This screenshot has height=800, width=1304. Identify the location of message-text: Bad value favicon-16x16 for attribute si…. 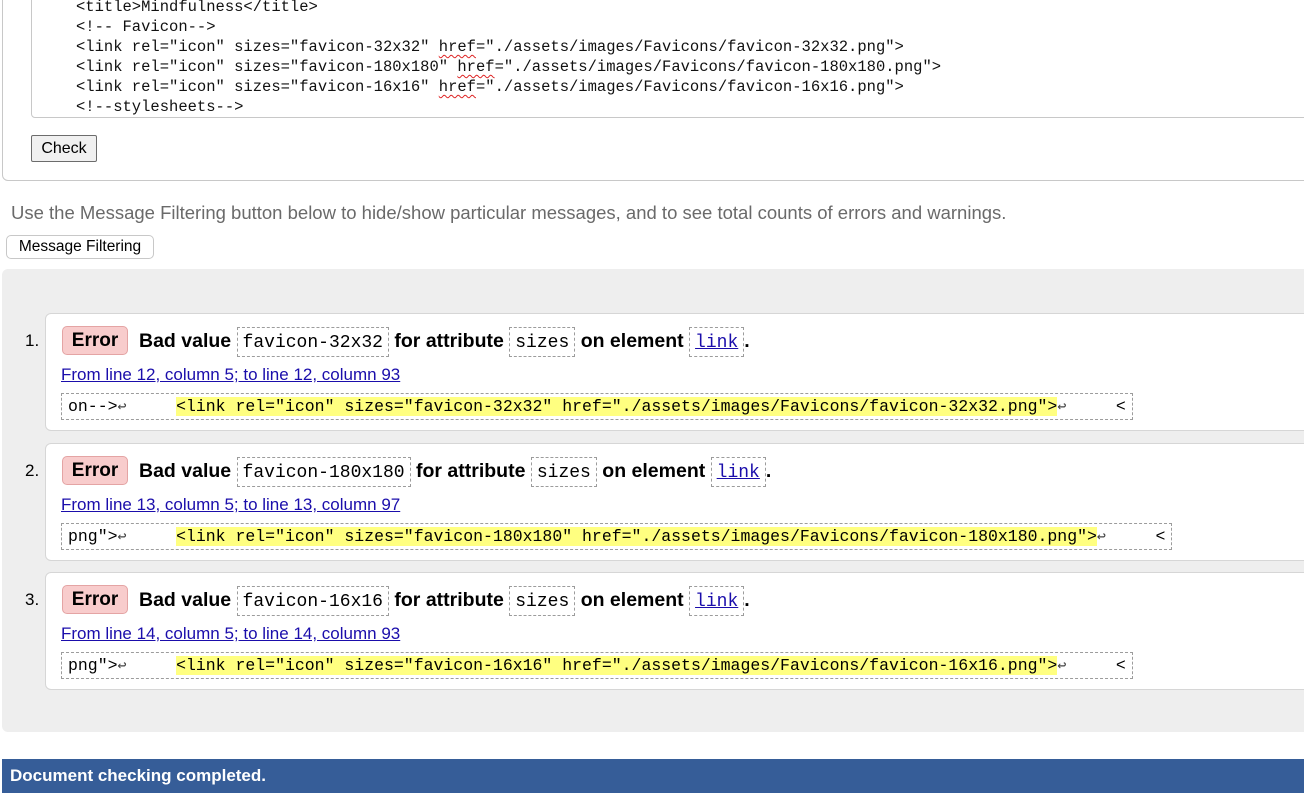
(444, 600).